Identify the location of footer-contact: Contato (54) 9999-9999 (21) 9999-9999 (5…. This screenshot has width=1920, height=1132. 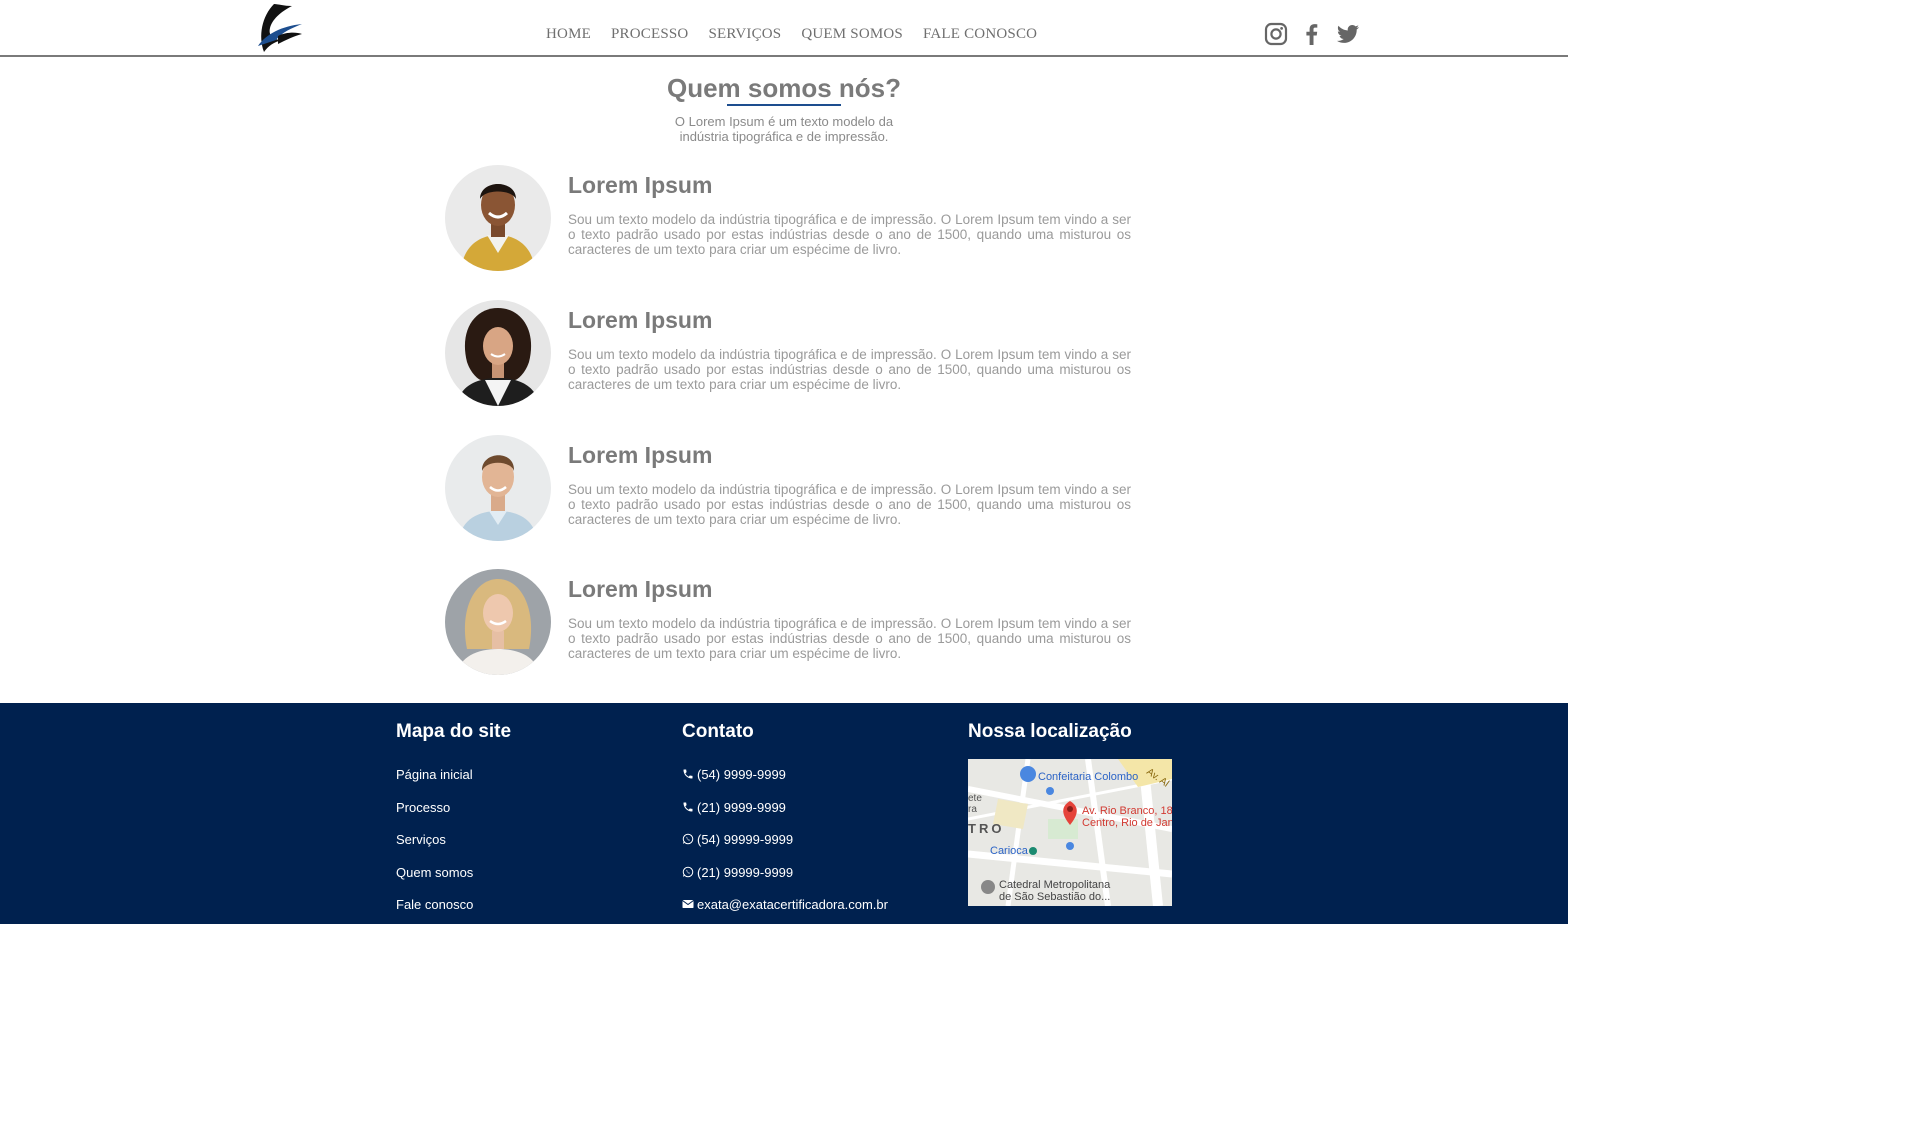
(785, 825).